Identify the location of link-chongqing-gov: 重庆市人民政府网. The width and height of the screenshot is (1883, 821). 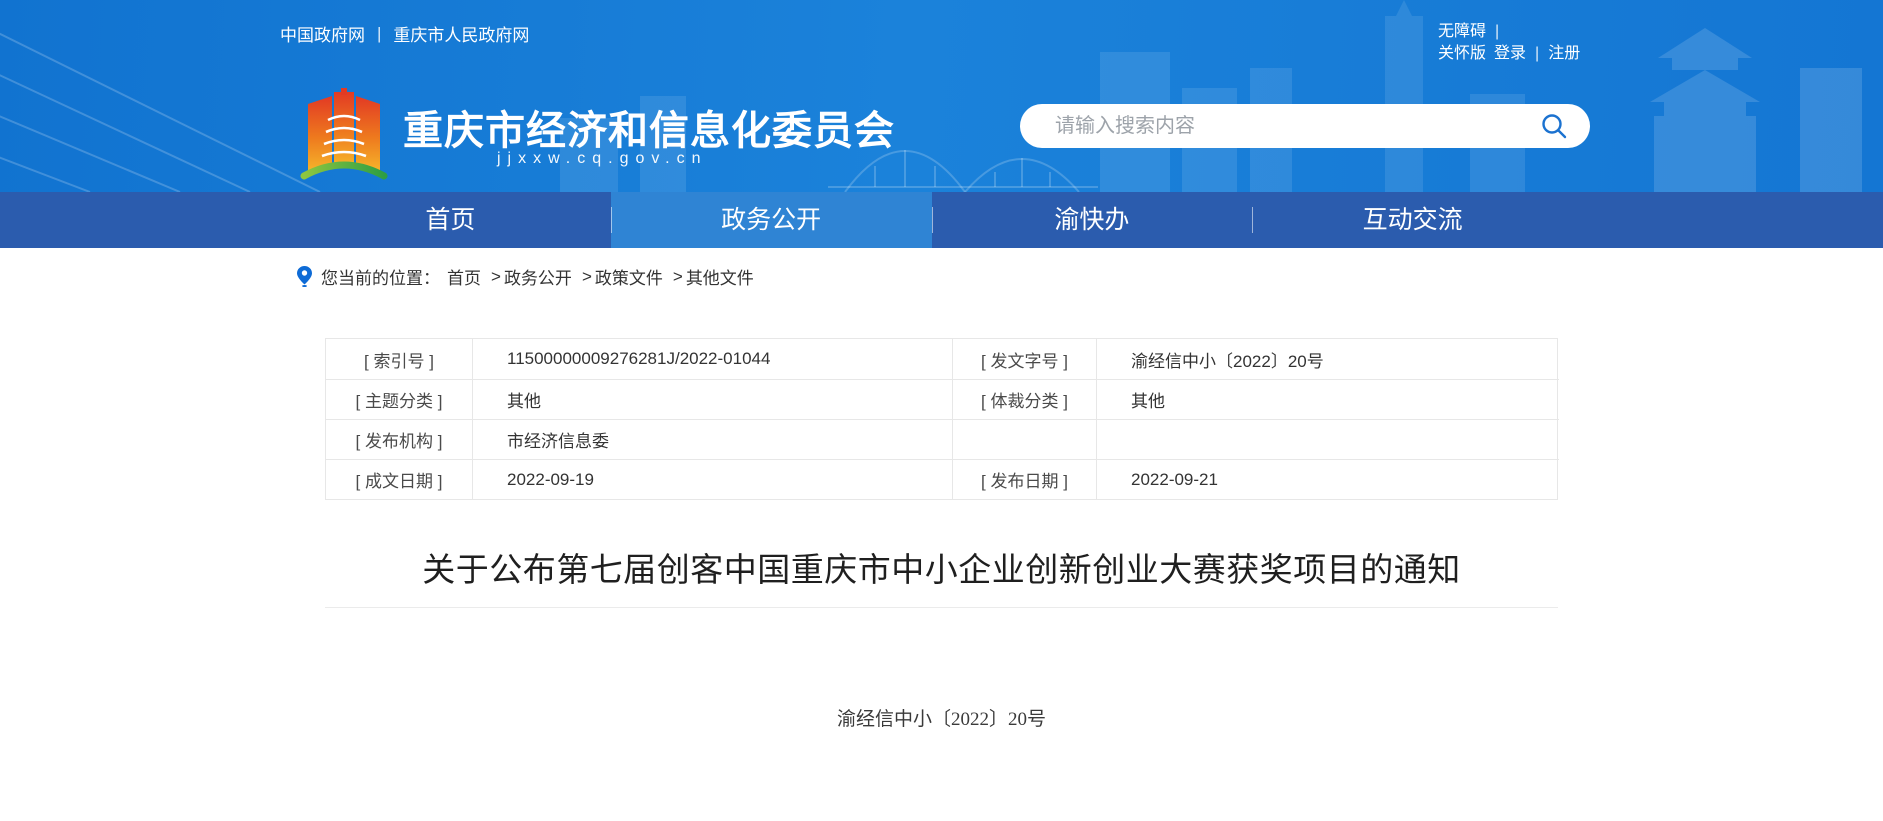
(461, 33).